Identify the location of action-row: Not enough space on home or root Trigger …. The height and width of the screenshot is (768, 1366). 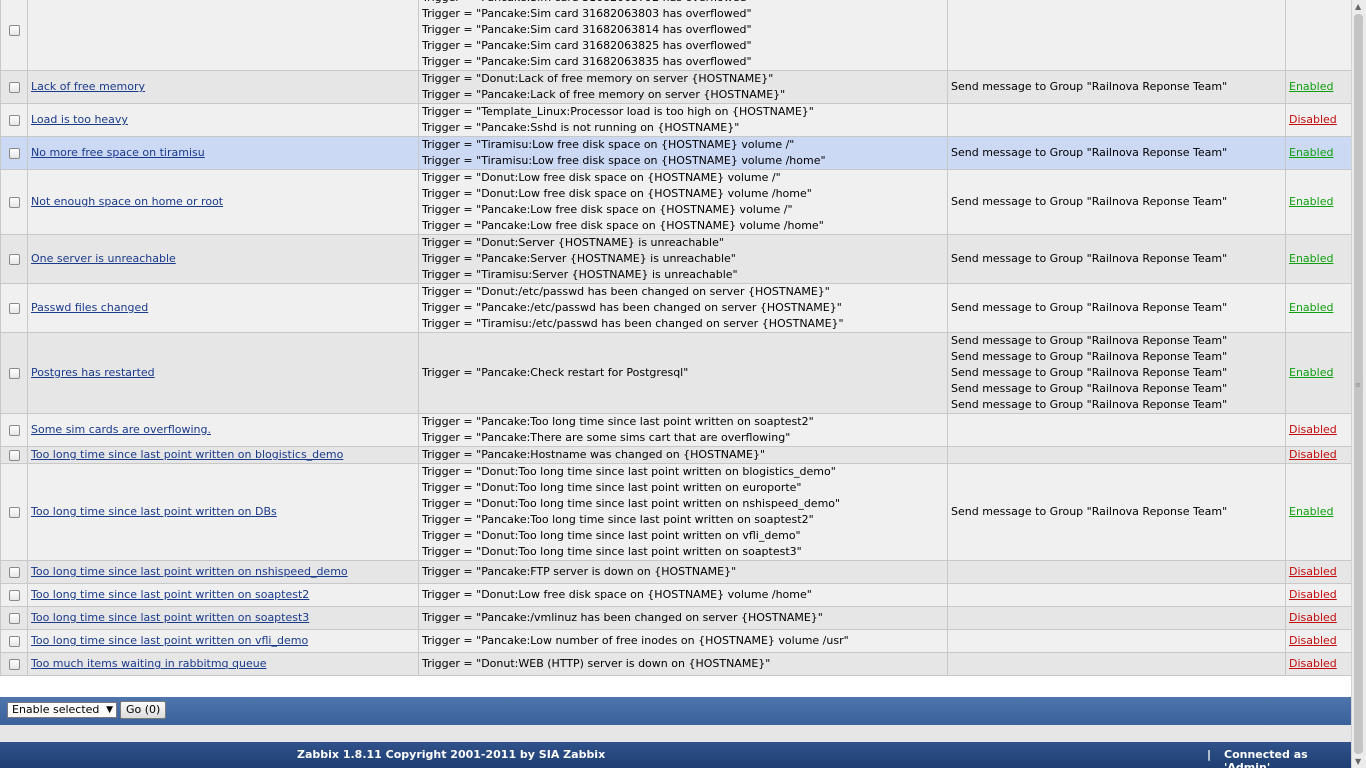
(675, 202).